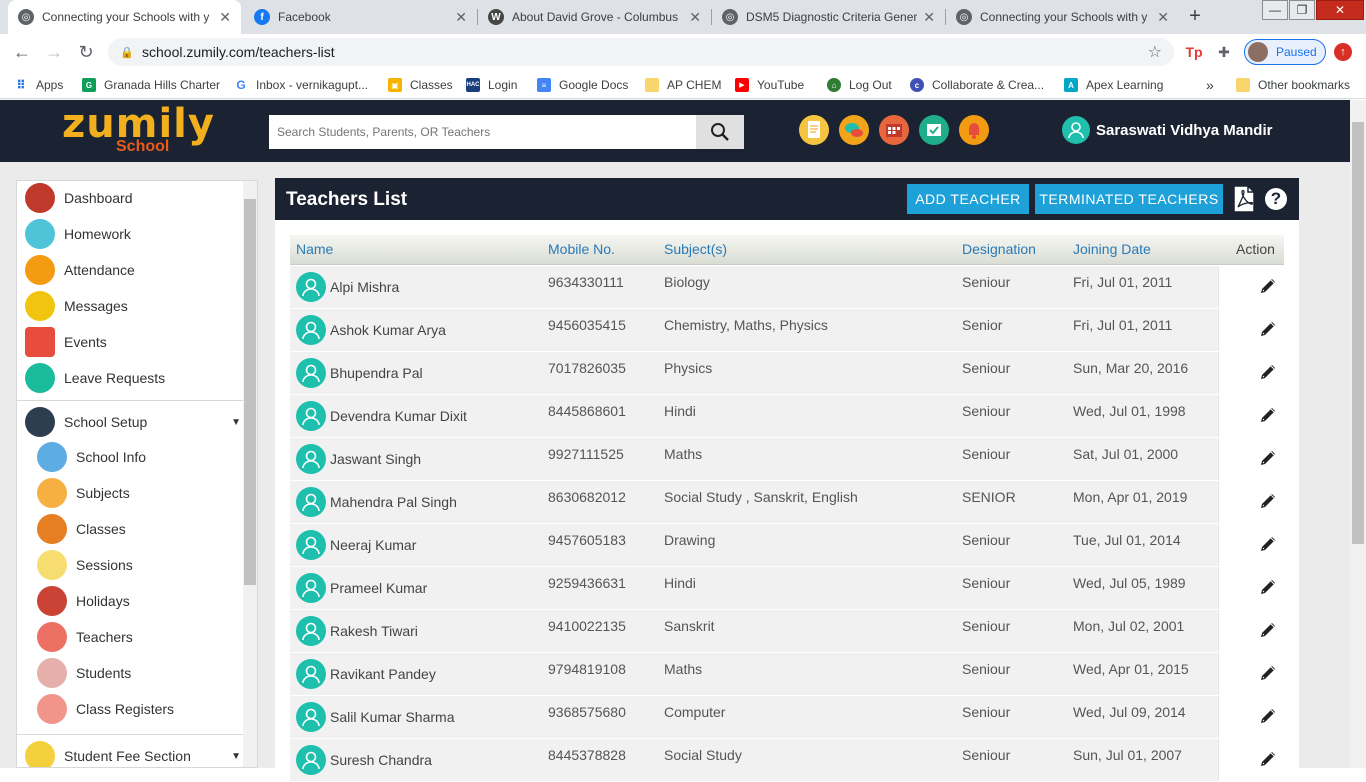 This screenshot has height=782, width=1366. Describe the element at coordinates (76, 306) in the screenshot. I see `sidebar-item-messages: Messages` at that location.